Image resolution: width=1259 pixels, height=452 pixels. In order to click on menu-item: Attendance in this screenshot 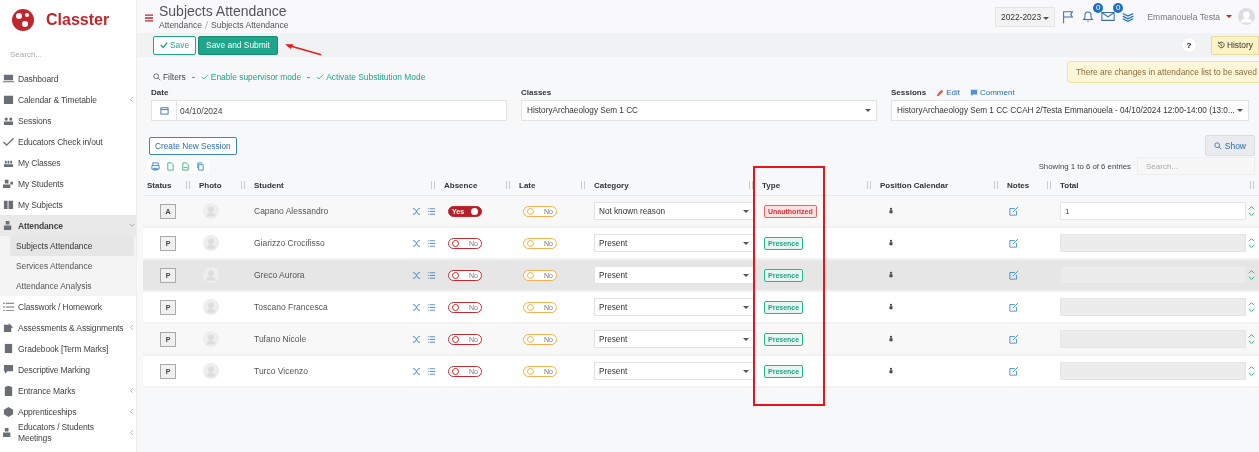, I will do `click(68, 225)`.